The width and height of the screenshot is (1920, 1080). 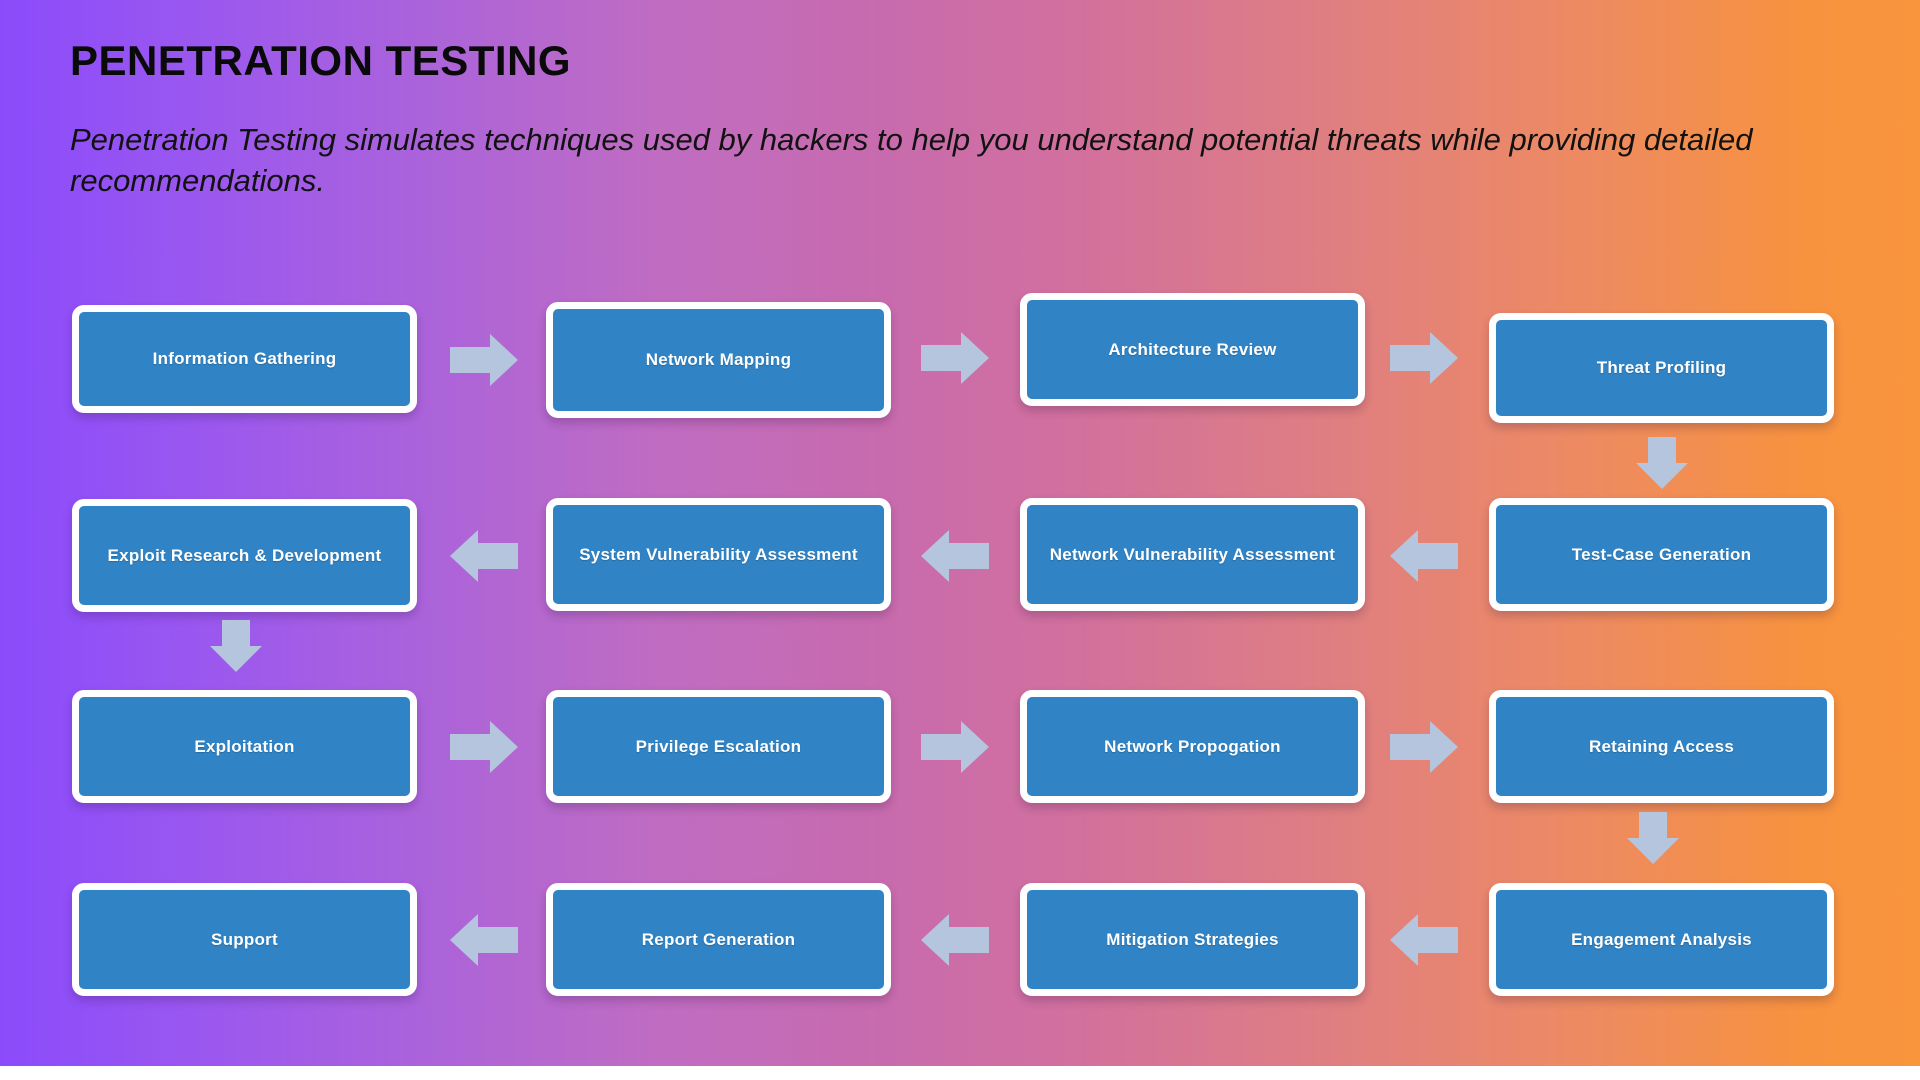 I want to click on flow-node-information-gathering: Information Gathering, so click(x=244, y=359).